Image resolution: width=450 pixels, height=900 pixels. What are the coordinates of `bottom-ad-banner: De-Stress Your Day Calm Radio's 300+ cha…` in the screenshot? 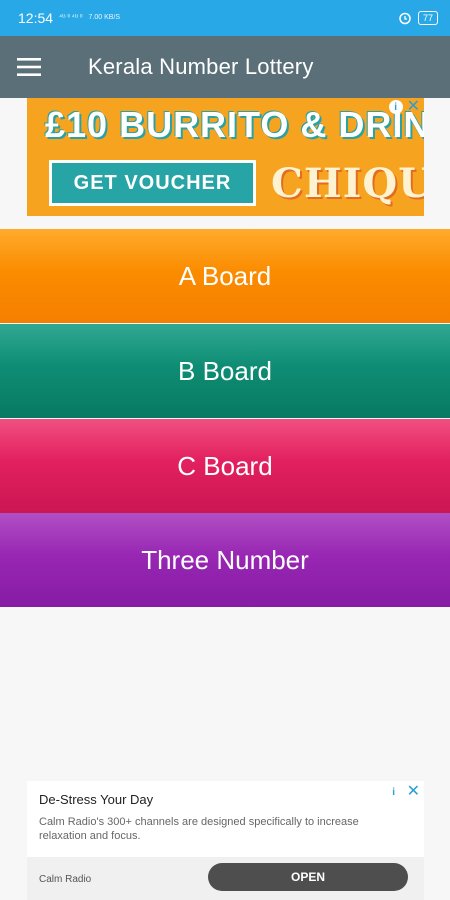 It's located at (225, 840).